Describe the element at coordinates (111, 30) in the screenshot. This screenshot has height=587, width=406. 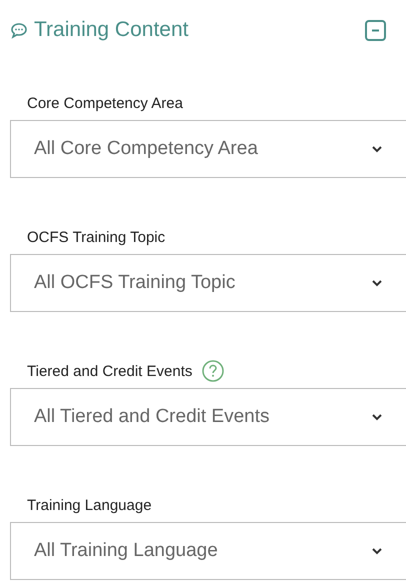
I see `section-title: Training Content` at that location.